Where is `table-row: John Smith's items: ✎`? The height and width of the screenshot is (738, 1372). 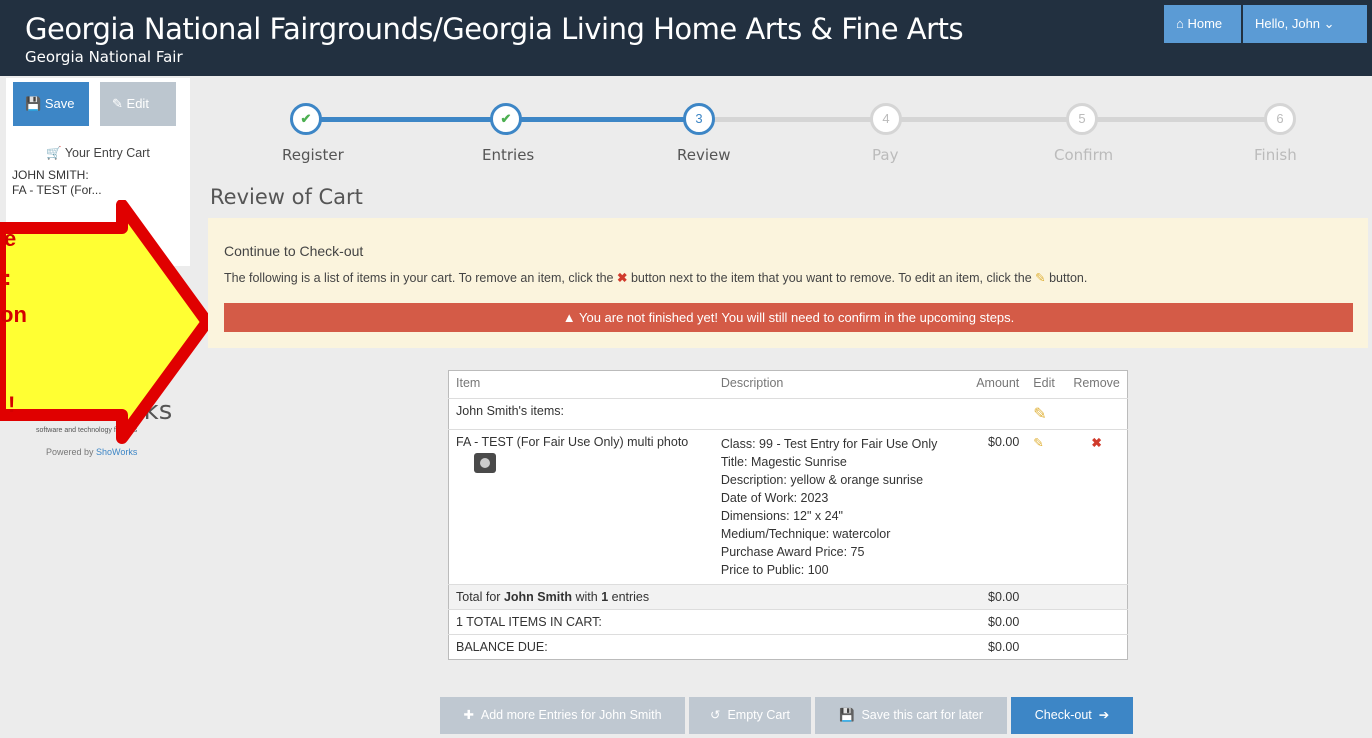
table-row: John Smith's items: ✎ is located at coordinates (788, 414).